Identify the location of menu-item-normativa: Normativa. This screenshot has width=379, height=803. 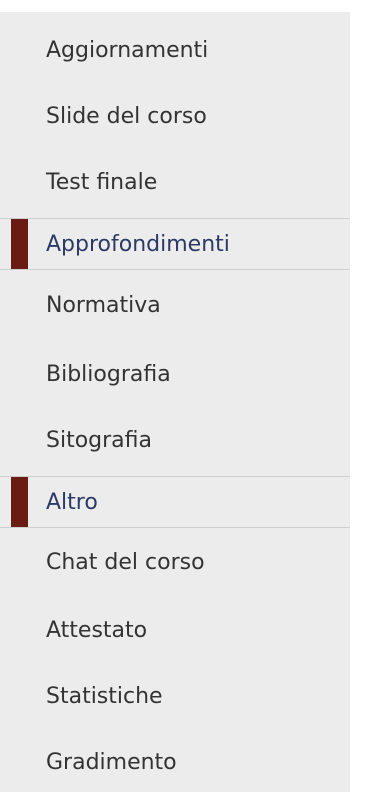
(175, 305).